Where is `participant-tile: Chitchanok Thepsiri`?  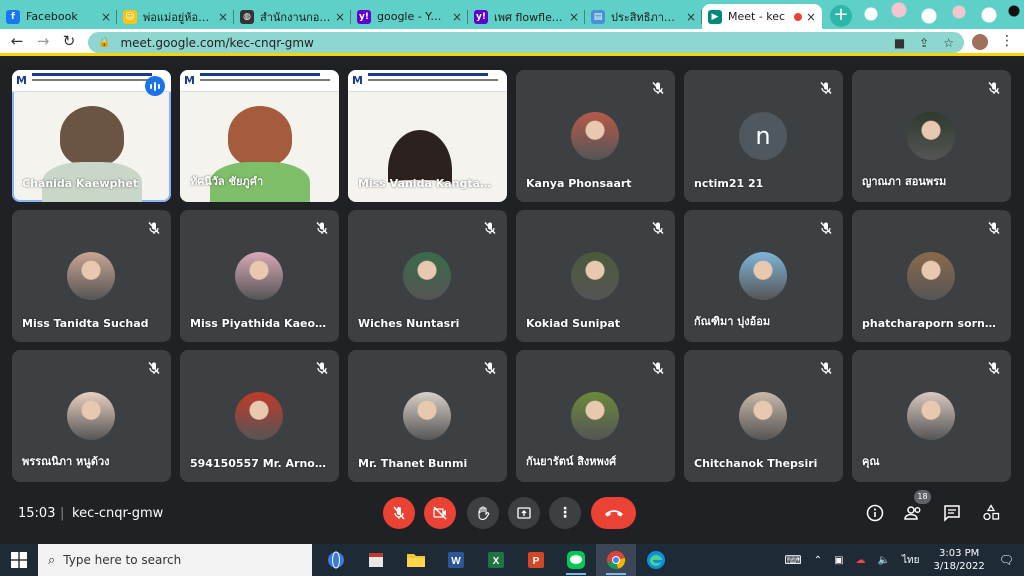 participant-tile: Chitchanok Thepsiri is located at coordinates (763, 416).